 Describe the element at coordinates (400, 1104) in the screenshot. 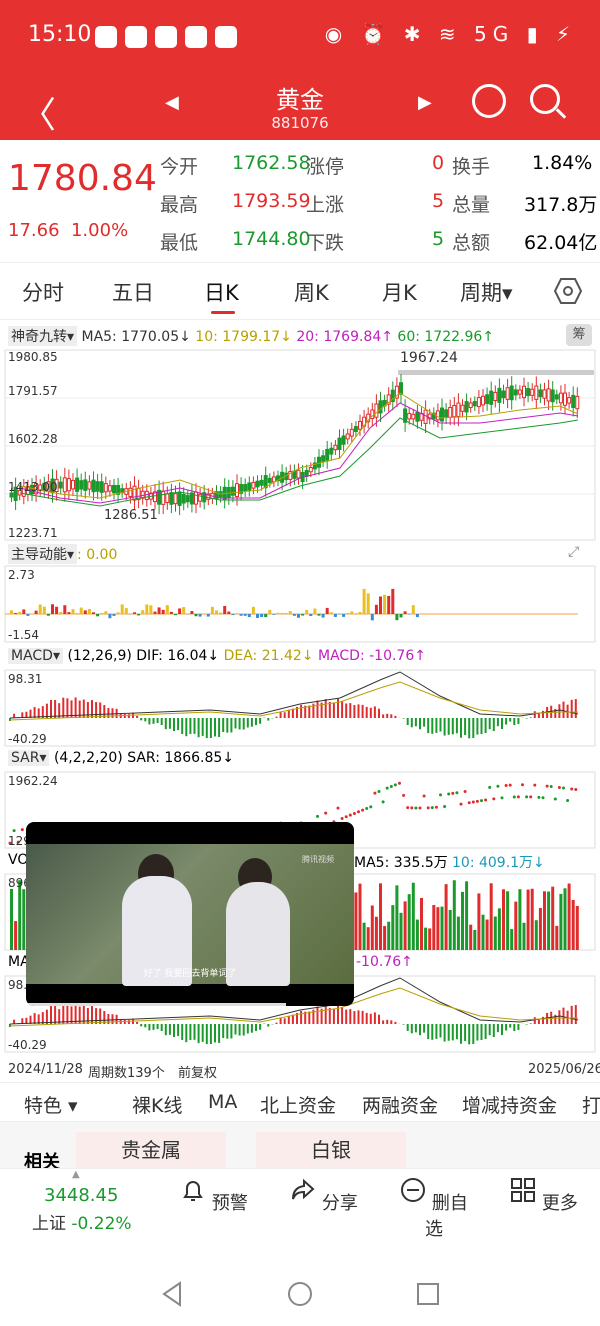

I see `feature-margin: 两融资金` at that location.